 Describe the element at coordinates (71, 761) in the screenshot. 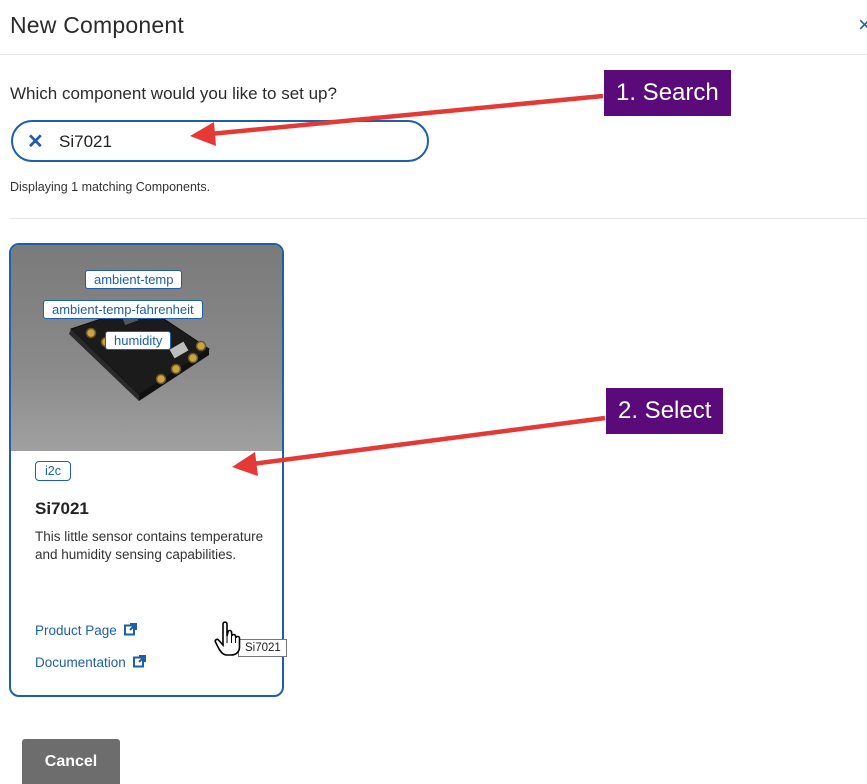

I see `cancel-button: Cancel` at that location.